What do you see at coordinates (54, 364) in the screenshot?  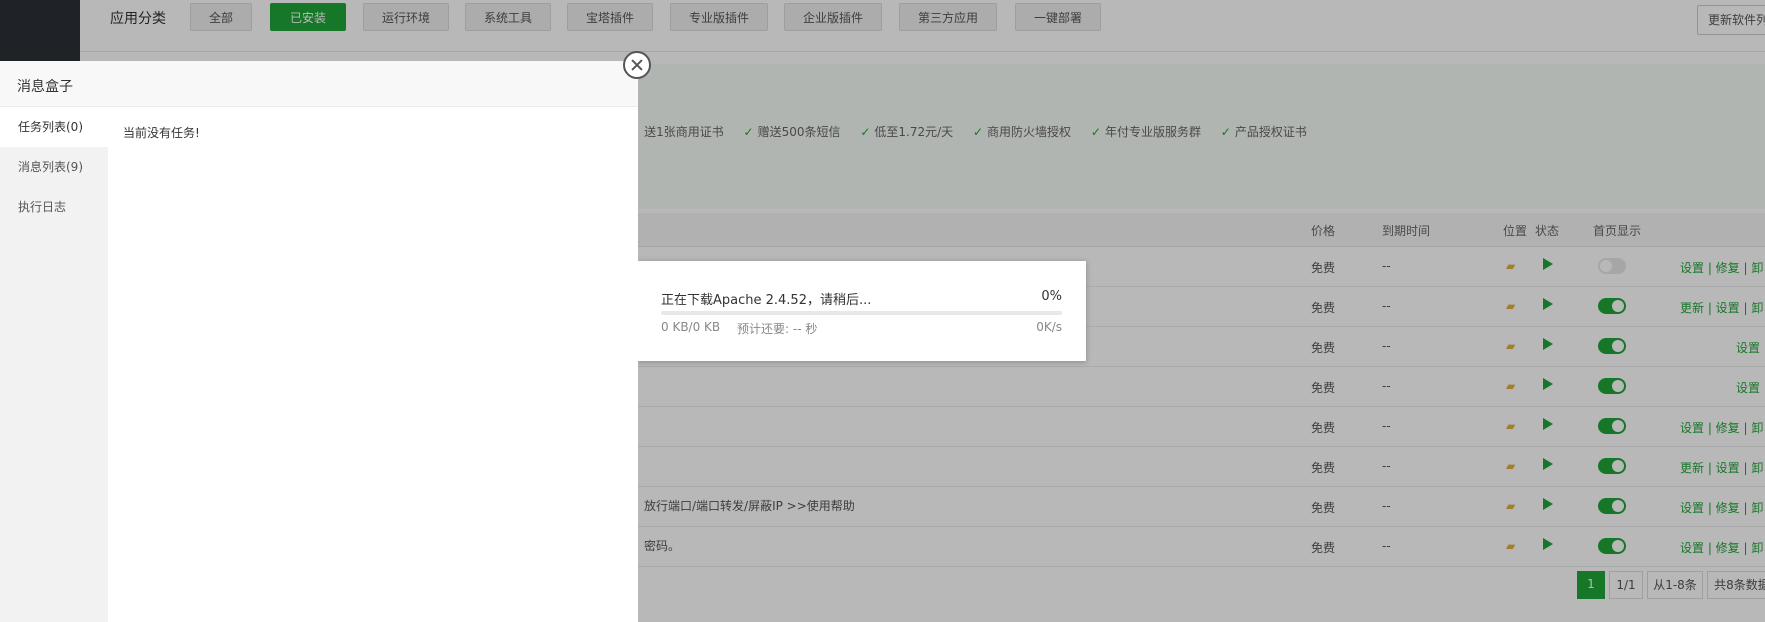 I see `message-box-tabs: 任务列表(0) 消息列表(9) 执行日志` at bounding box center [54, 364].